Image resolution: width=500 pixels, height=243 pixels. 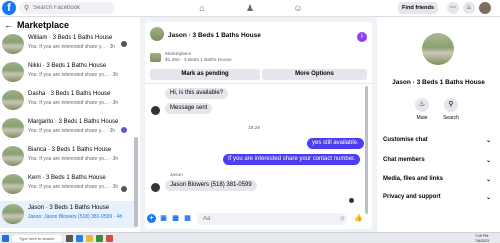 What do you see at coordinates (351, 200) in the screenshot?
I see `seen-indicator` at bounding box center [351, 200].